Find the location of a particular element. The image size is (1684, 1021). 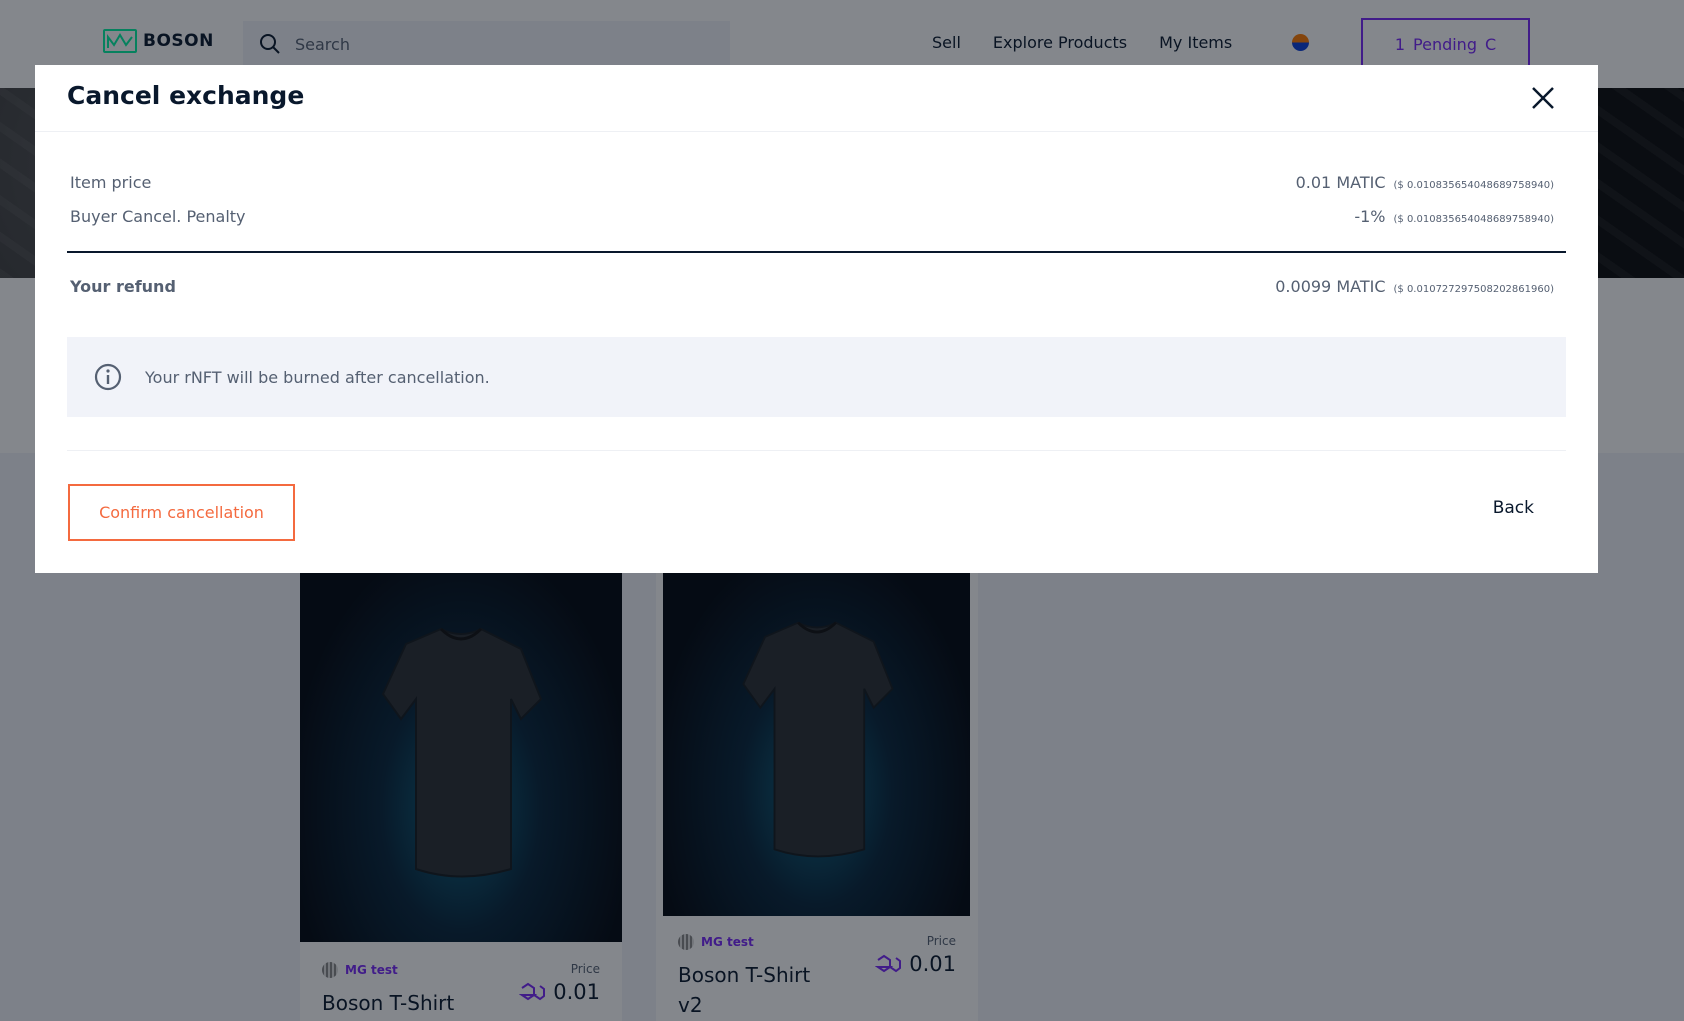

refund-values: 0.0099 MATIC ($ 0.010727297508202861960) is located at coordinates (1414, 286).